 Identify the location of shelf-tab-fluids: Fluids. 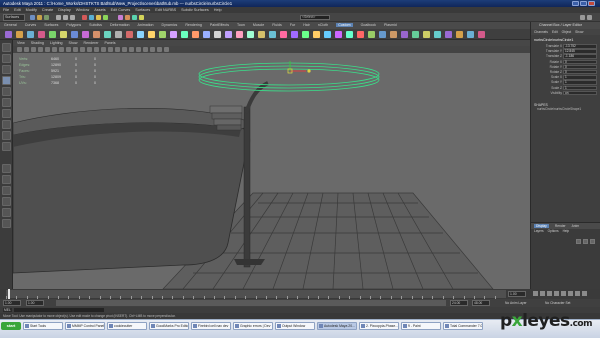
(277, 25).